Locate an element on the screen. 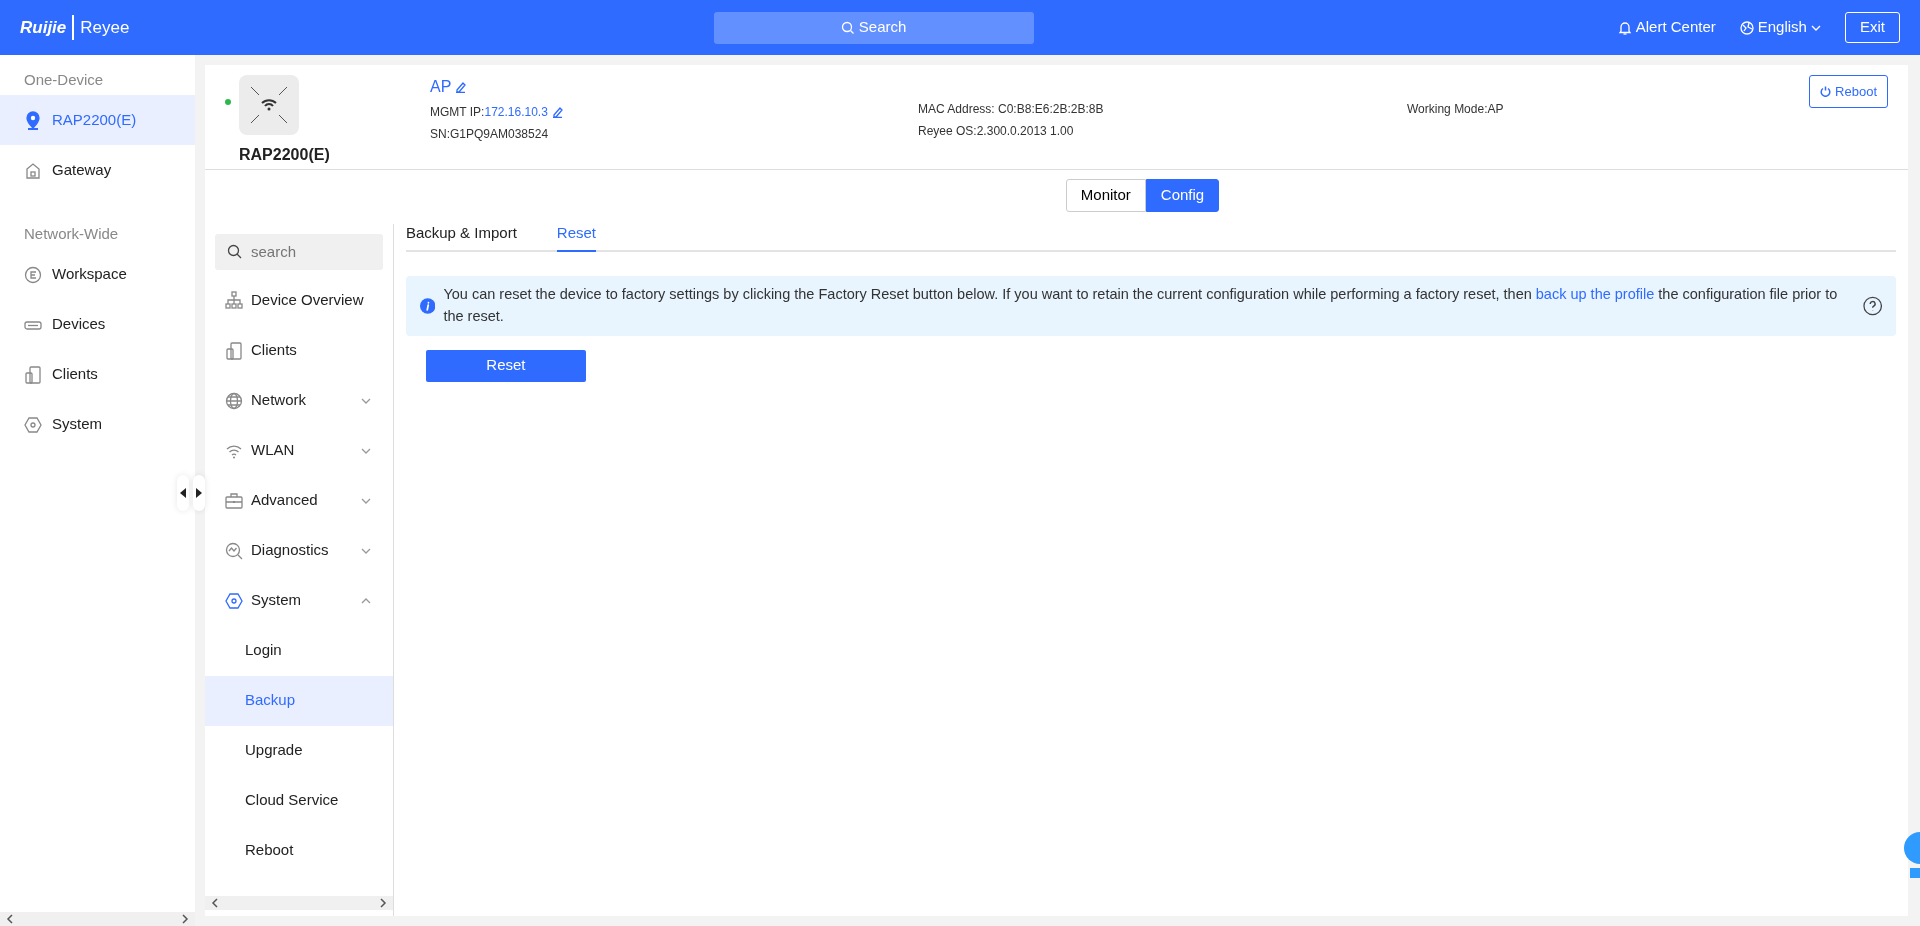 The width and height of the screenshot is (1920, 926). reboot-button: Reboot is located at coordinates (1848, 91).